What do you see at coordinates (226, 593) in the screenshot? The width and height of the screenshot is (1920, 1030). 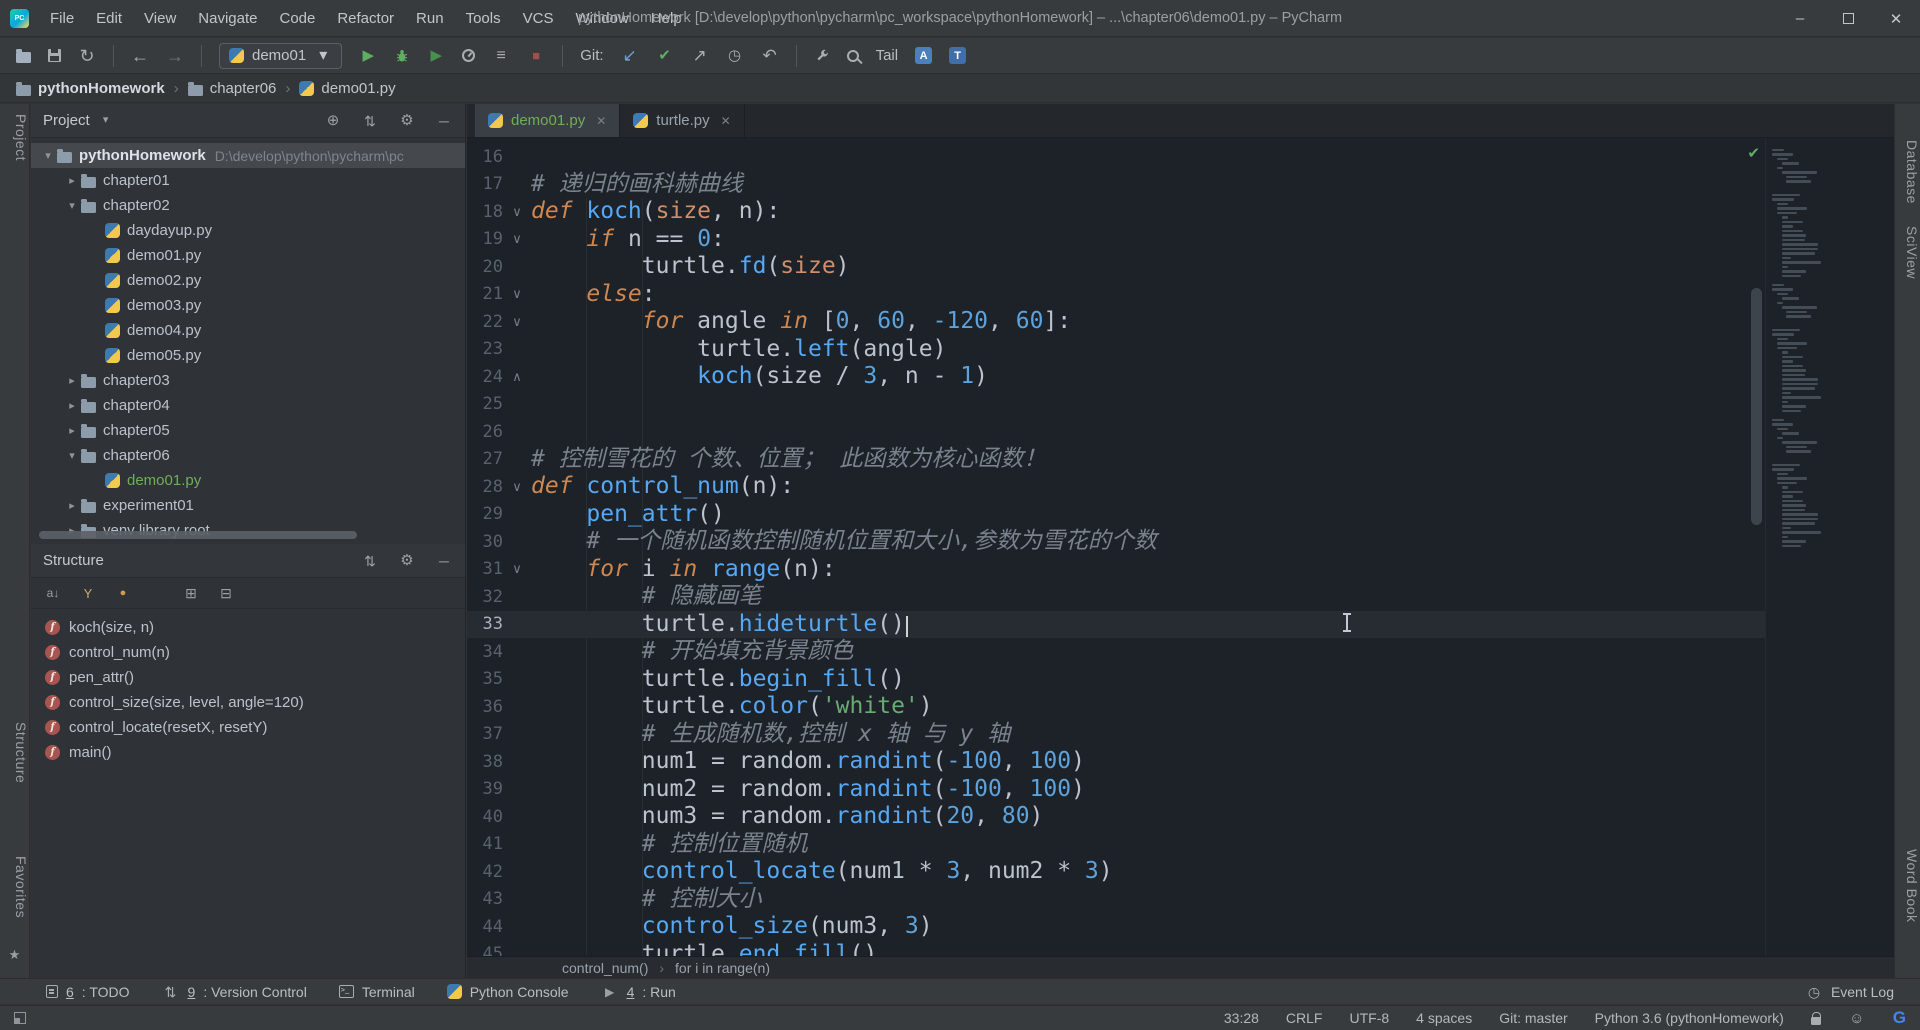 I see `collapse-all-icon: ⊟` at bounding box center [226, 593].